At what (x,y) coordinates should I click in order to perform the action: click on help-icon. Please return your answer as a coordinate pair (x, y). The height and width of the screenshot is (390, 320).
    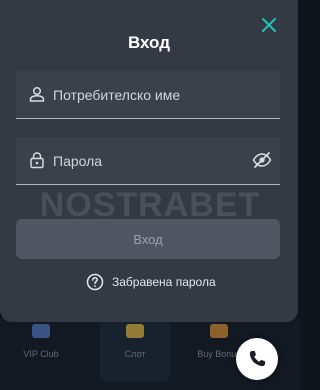
    Looking at the image, I should click on (95, 282).